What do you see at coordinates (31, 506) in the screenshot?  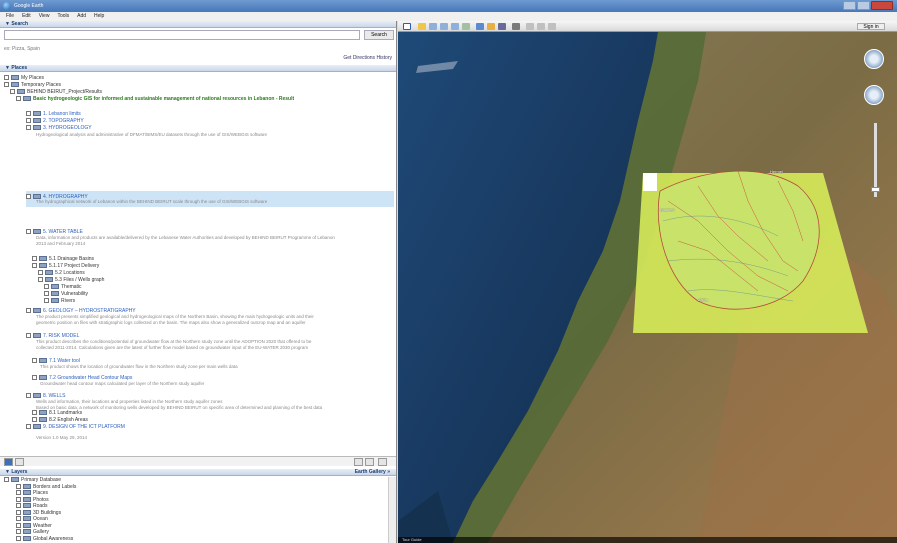 I see `layer-item: Roads` at bounding box center [31, 506].